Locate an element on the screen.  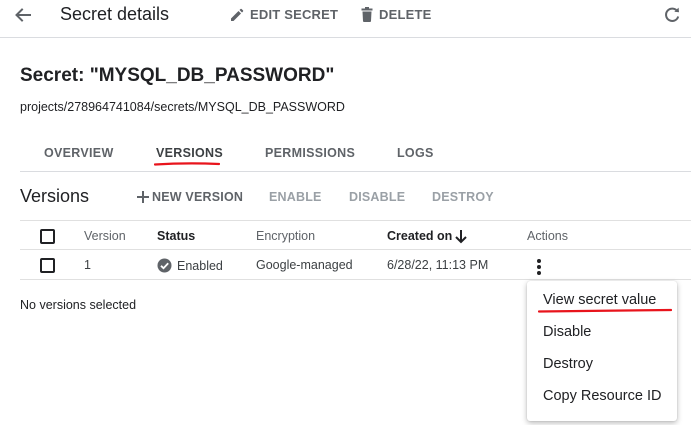
refresh-icon is located at coordinates (672, 14).